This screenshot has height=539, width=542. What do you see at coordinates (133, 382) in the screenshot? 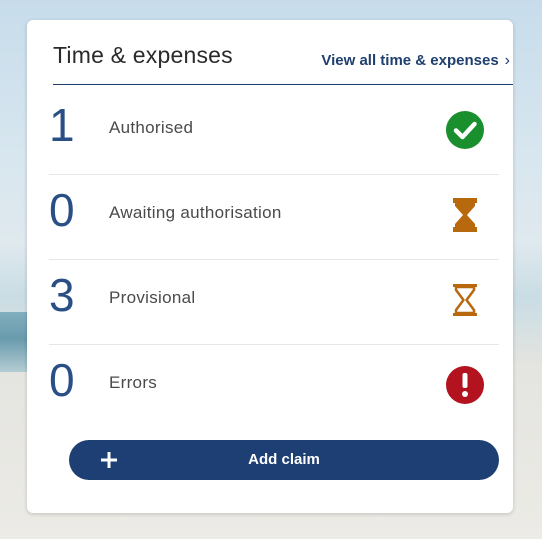
I see `status-label: Errors` at bounding box center [133, 382].